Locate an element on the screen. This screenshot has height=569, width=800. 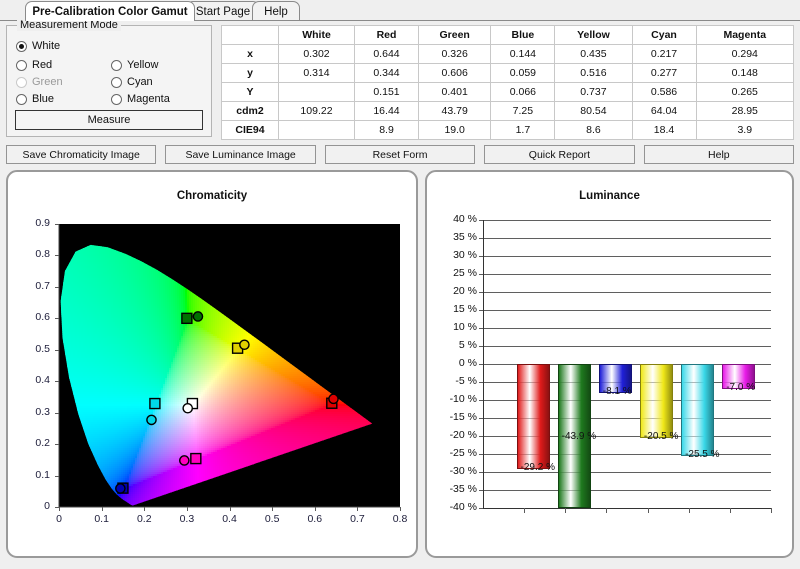
measure-button-label: Measure is located at coordinates (109, 120).